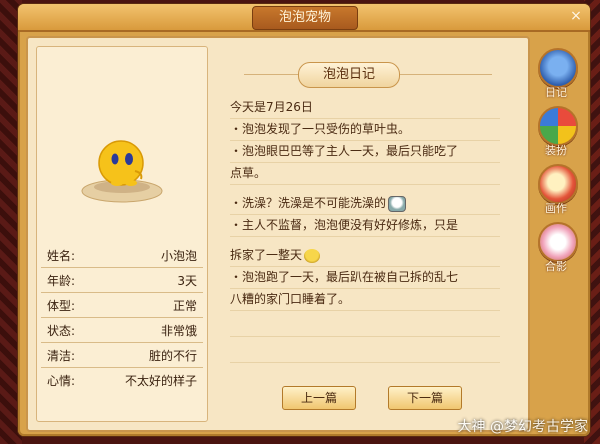 The height and width of the screenshot is (444, 600). I want to click on grimace-emote-icon, so click(312, 255).